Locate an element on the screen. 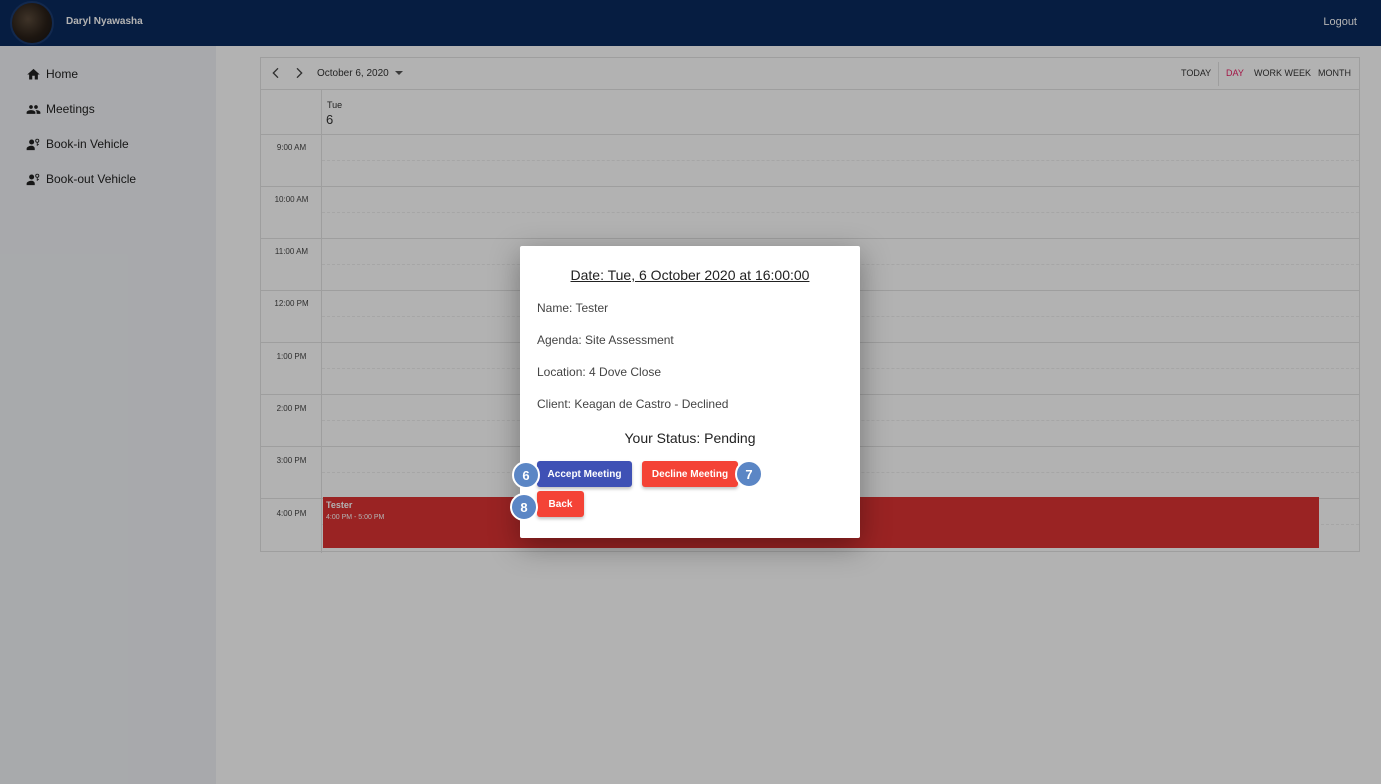  meeting-client: Client: Keagan de Castro - Declined is located at coordinates (633, 404).